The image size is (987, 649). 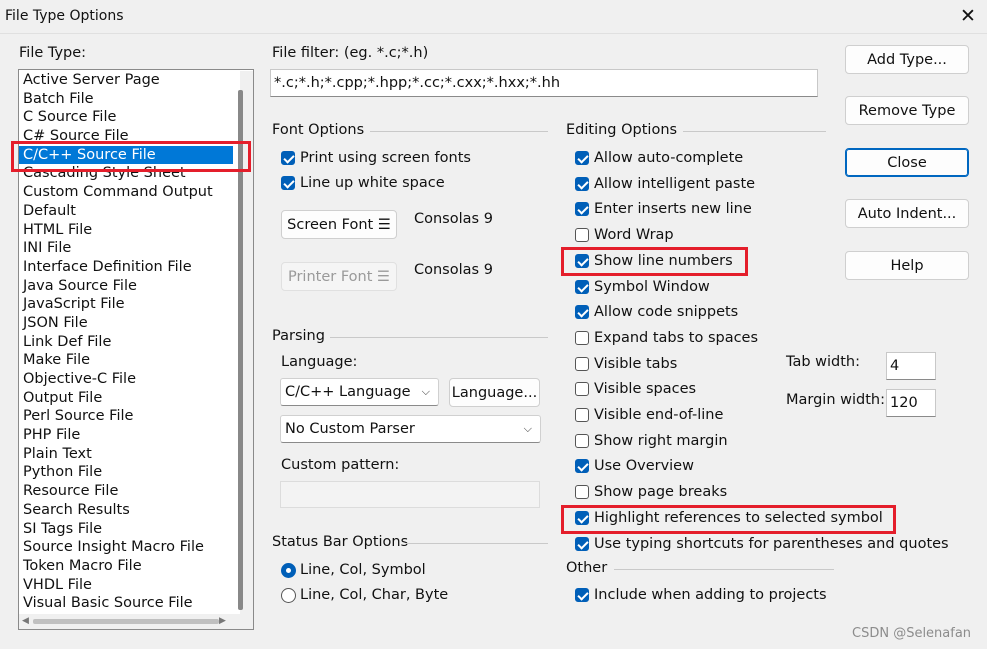 I want to click on scroll-right-icon: ▶, so click(x=222, y=621).